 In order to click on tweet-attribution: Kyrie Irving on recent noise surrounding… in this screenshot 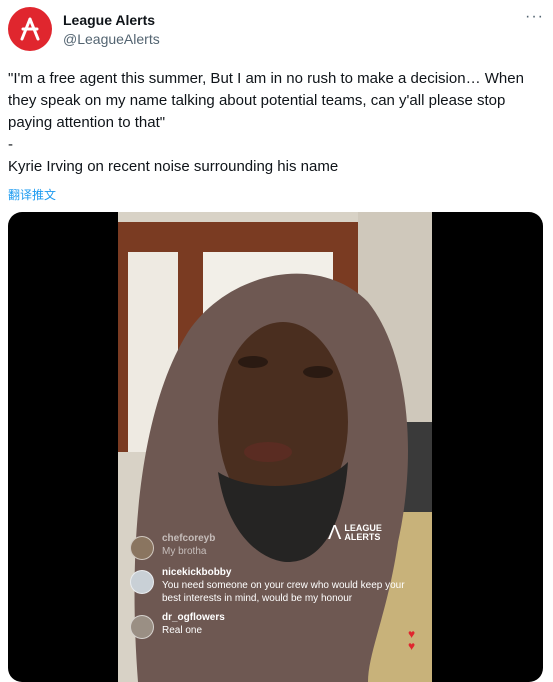, I will do `click(173, 166)`.